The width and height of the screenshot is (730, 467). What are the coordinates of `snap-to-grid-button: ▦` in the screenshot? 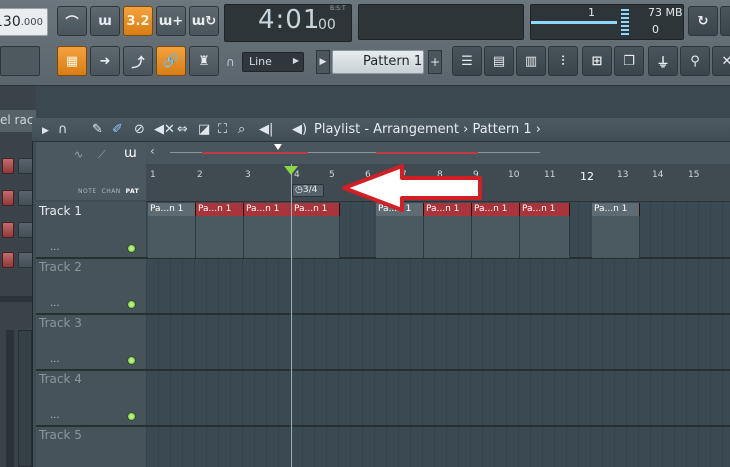 It's located at (72, 61).